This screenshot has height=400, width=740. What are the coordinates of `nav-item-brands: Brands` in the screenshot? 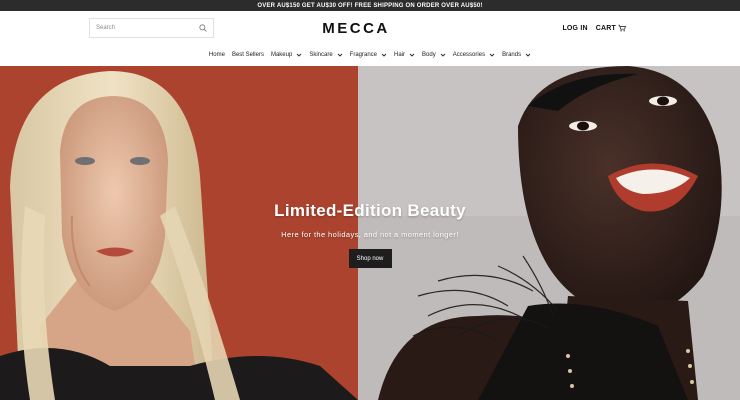 It's located at (516, 55).